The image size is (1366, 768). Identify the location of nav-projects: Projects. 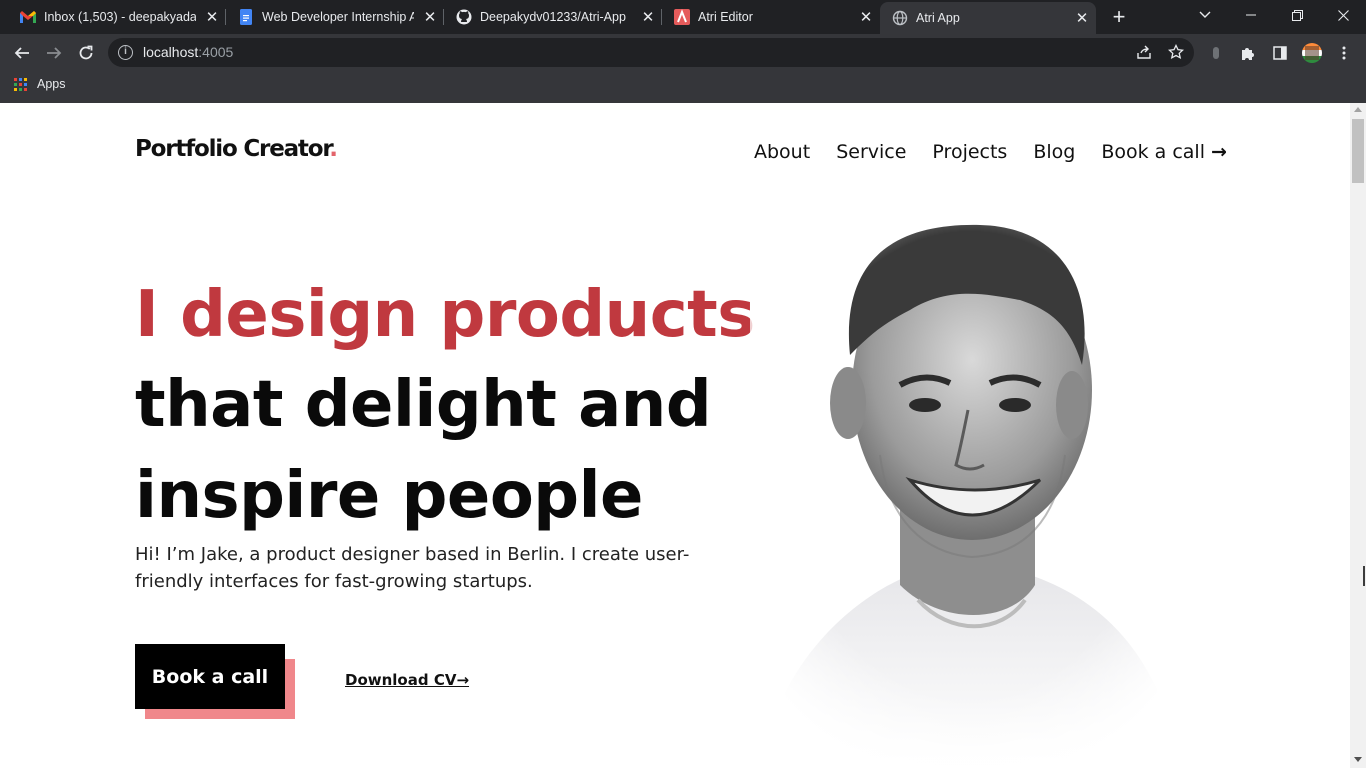
(969, 152).